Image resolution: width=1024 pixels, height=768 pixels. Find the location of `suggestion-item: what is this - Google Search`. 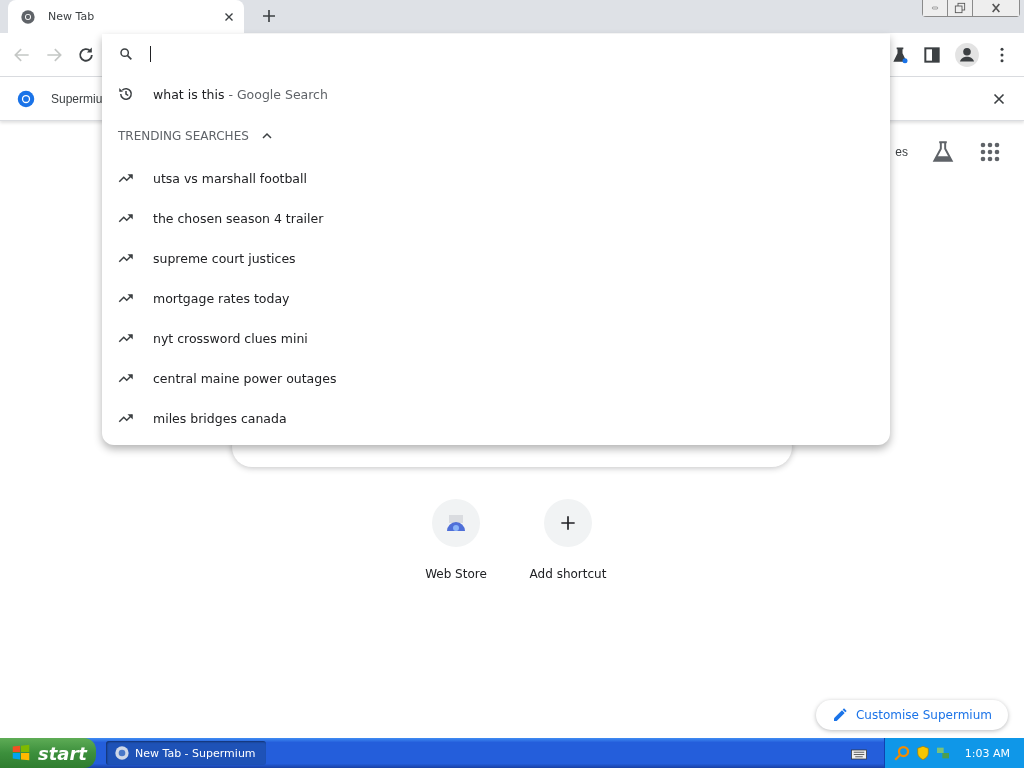

suggestion-item: what is this - Google Search is located at coordinates (496, 94).